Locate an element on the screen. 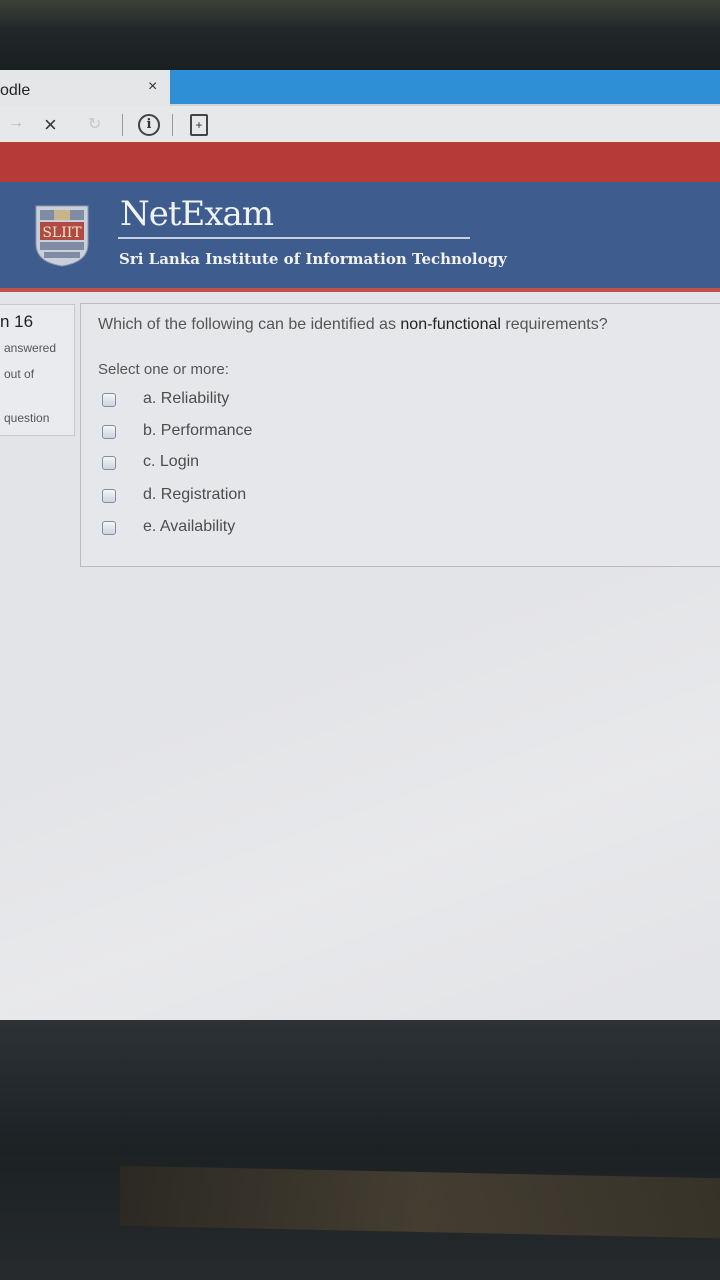 The width and height of the screenshot is (720, 1280). option-label: e. Availability is located at coordinates (189, 527).